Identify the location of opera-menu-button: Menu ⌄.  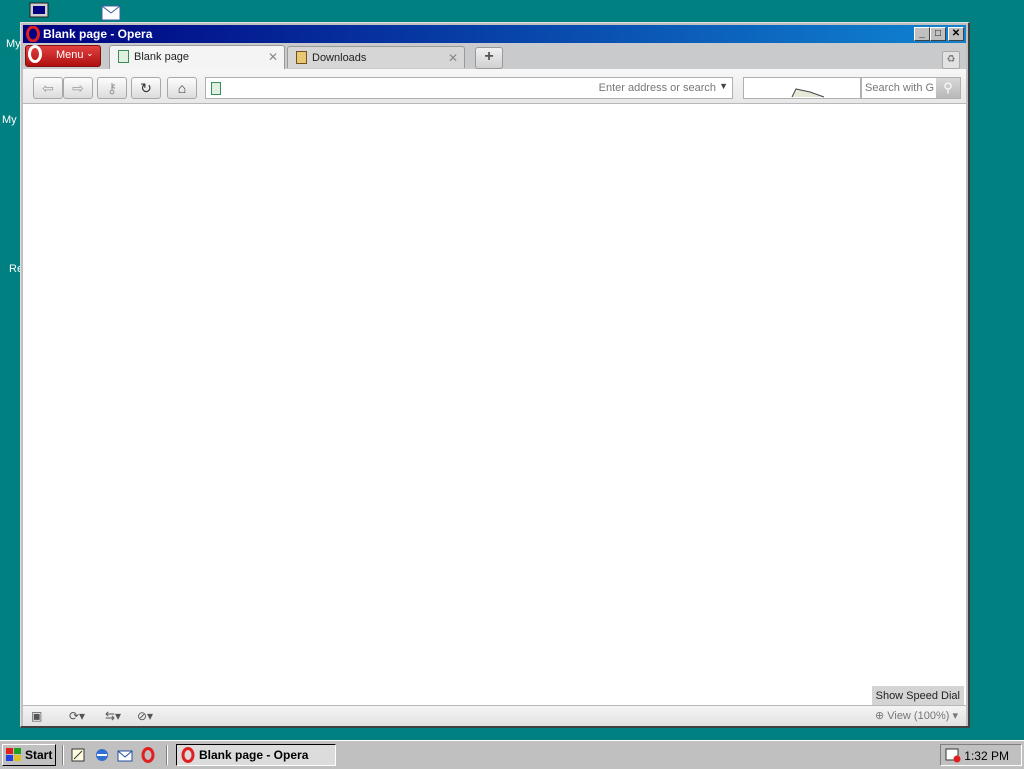
(63, 56).